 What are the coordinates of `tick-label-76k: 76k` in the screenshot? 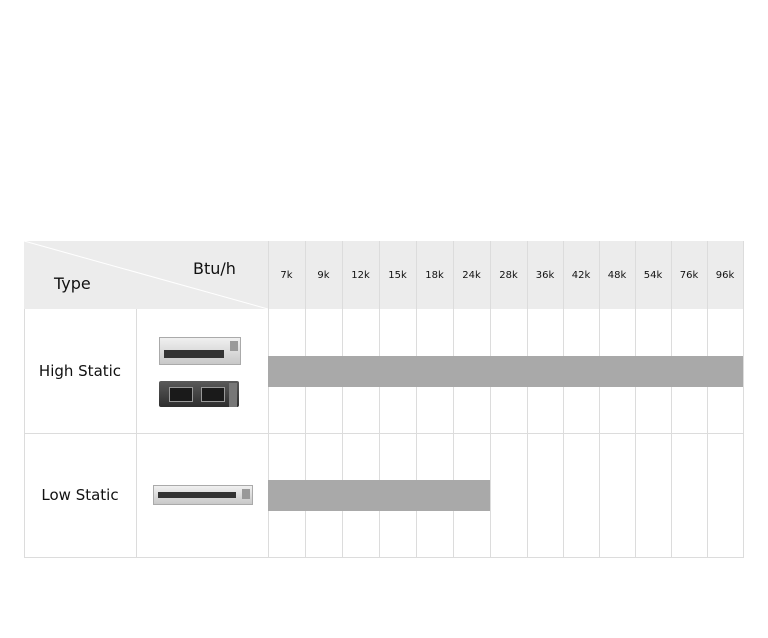 It's located at (689, 275).